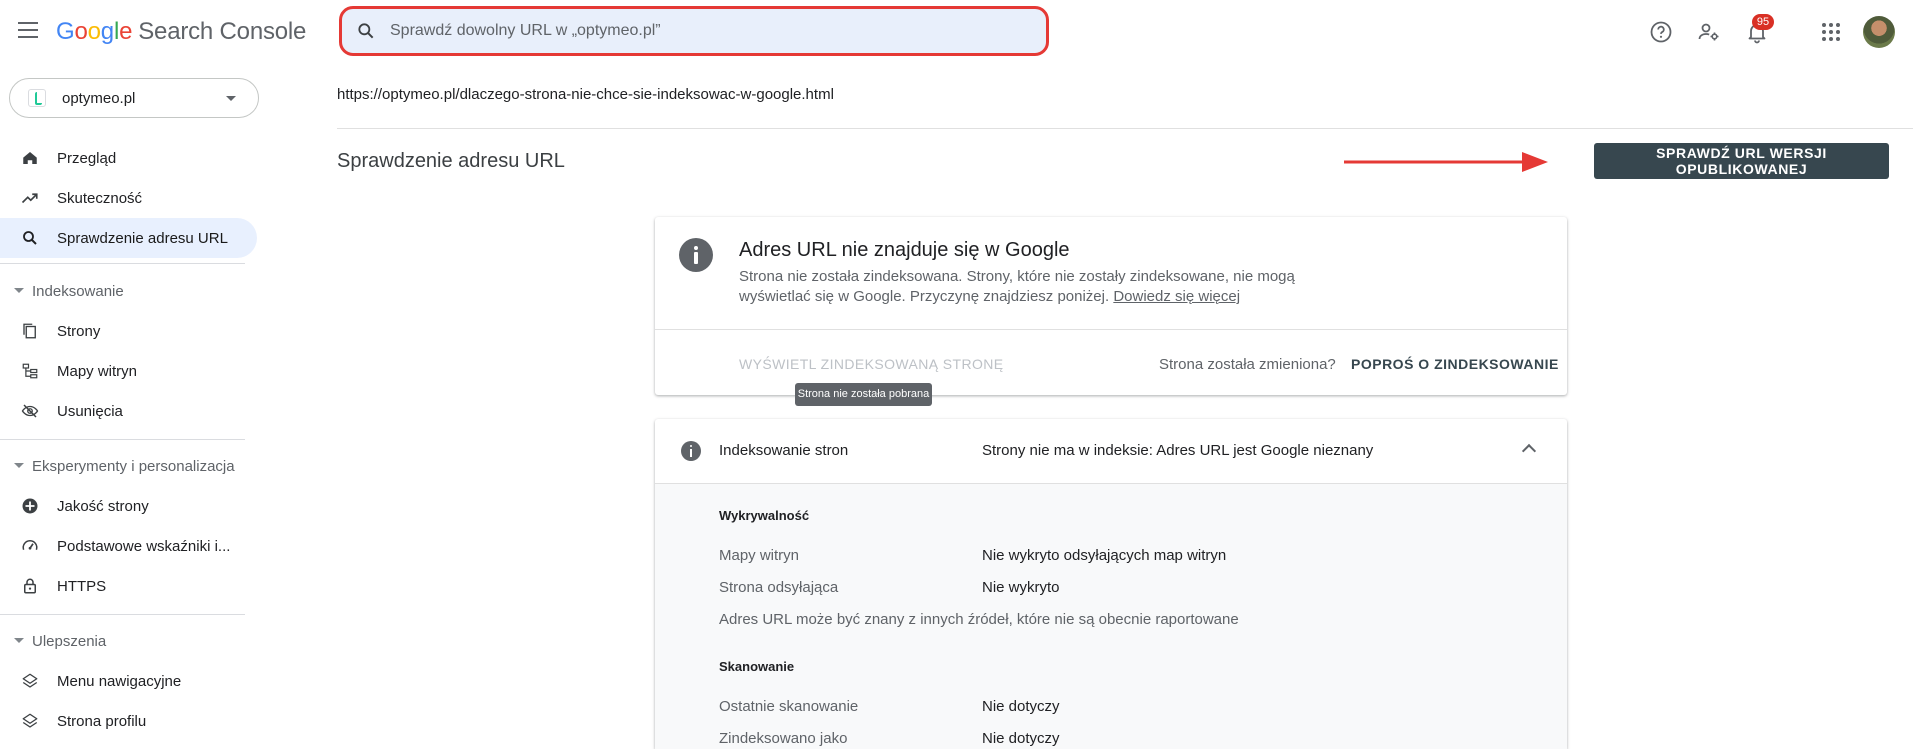 Image resolution: width=1913 pixels, height=749 pixels. What do you see at coordinates (1741, 161) in the screenshot?
I see `test-live-url-button: SPRAWDŹ URL WERSJI OPUBLIKOWANEJ` at bounding box center [1741, 161].